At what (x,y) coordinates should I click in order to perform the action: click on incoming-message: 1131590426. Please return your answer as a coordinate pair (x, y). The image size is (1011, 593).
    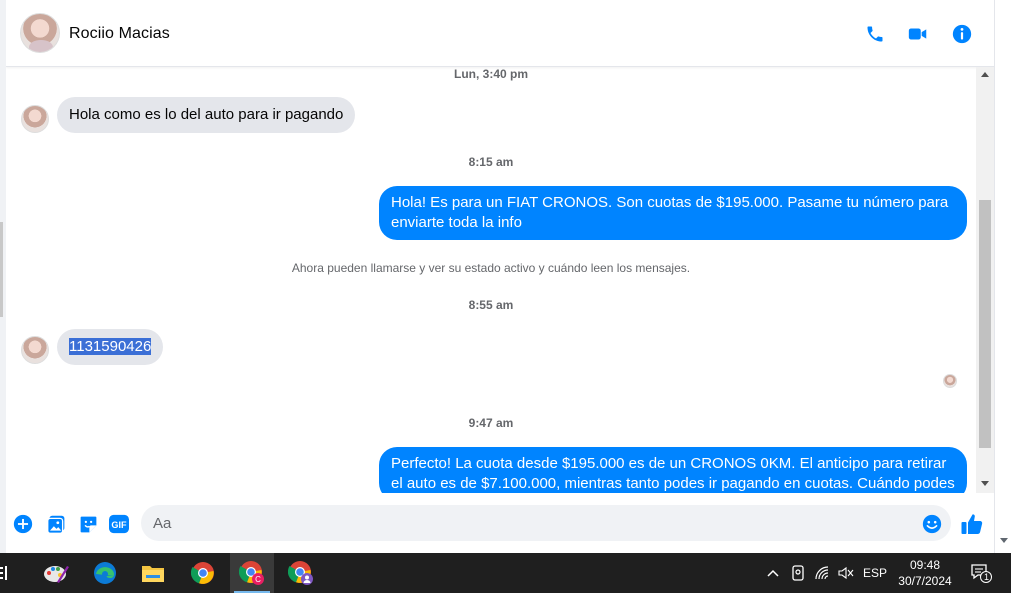
    Looking at the image, I should click on (110, 347).